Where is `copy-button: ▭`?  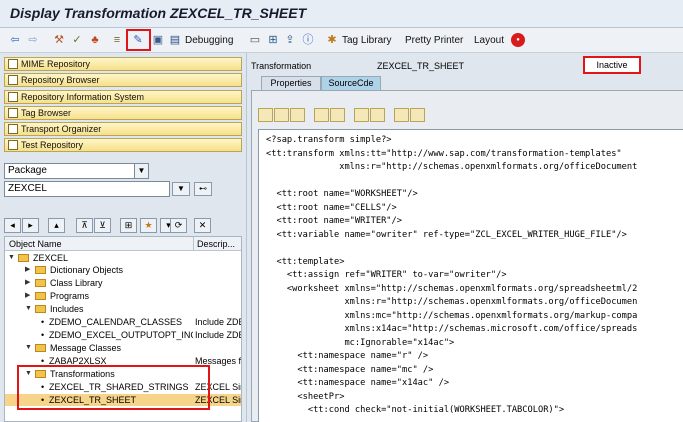 copy-button: ▭ is located at coordinates (255, 40).